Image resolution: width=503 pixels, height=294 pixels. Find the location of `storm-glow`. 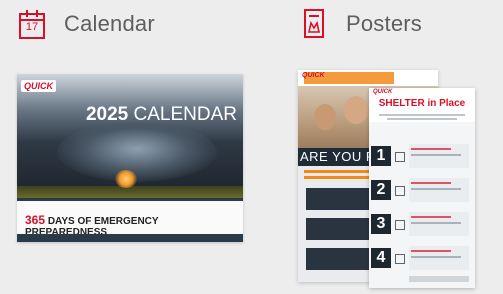

storm-glow is located at coordinates (126, 179).